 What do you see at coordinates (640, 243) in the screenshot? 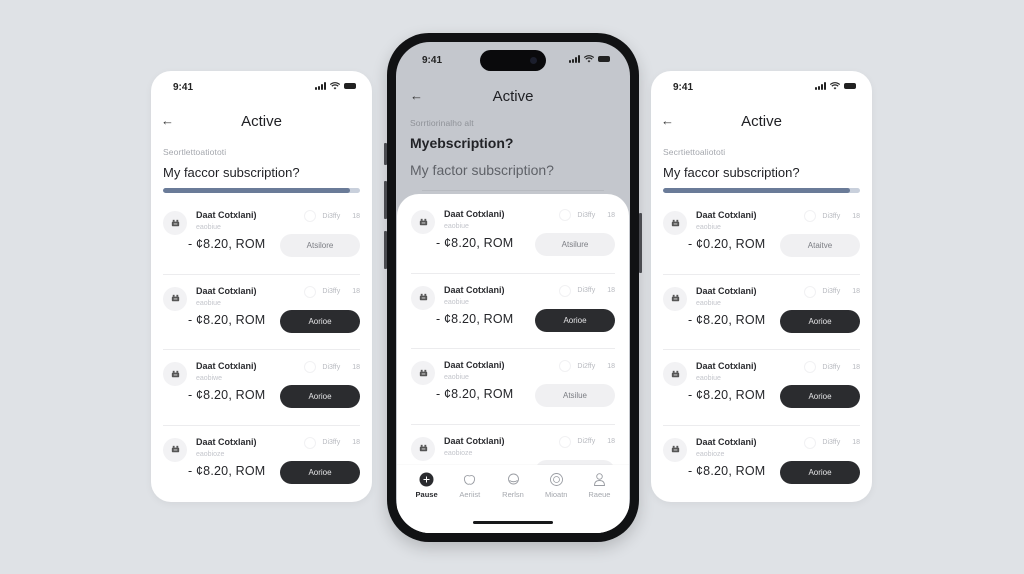
I see `power-button` at bounding box center [640, 243].